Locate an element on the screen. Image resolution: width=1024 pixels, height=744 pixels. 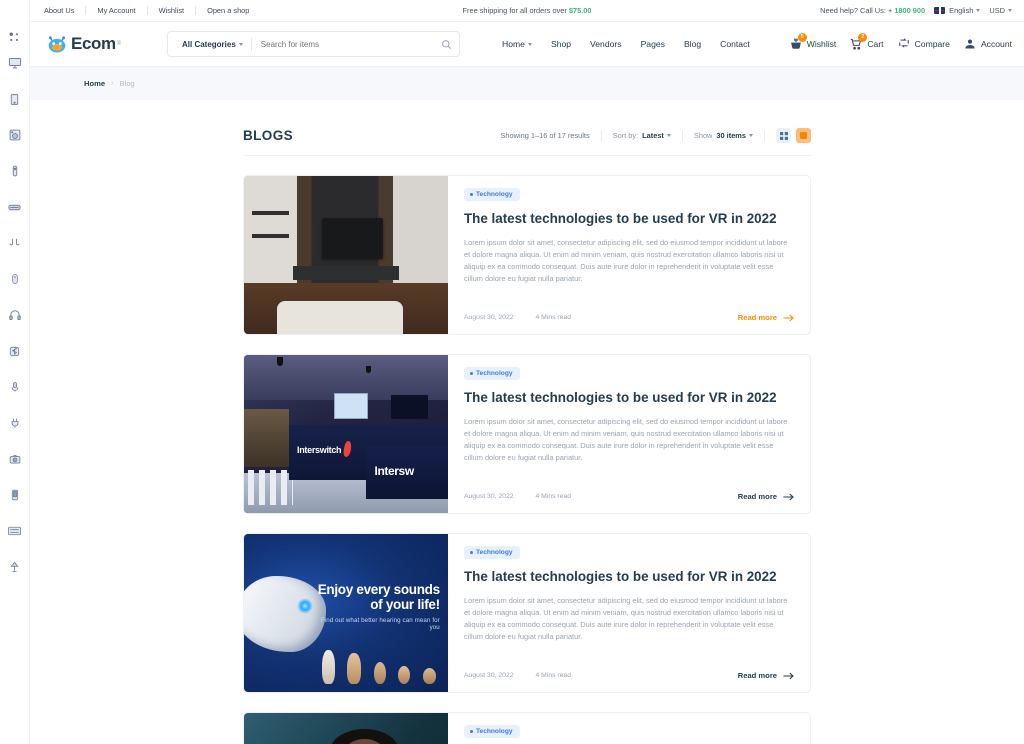
plug-icon is located at coordinates (15, 423).